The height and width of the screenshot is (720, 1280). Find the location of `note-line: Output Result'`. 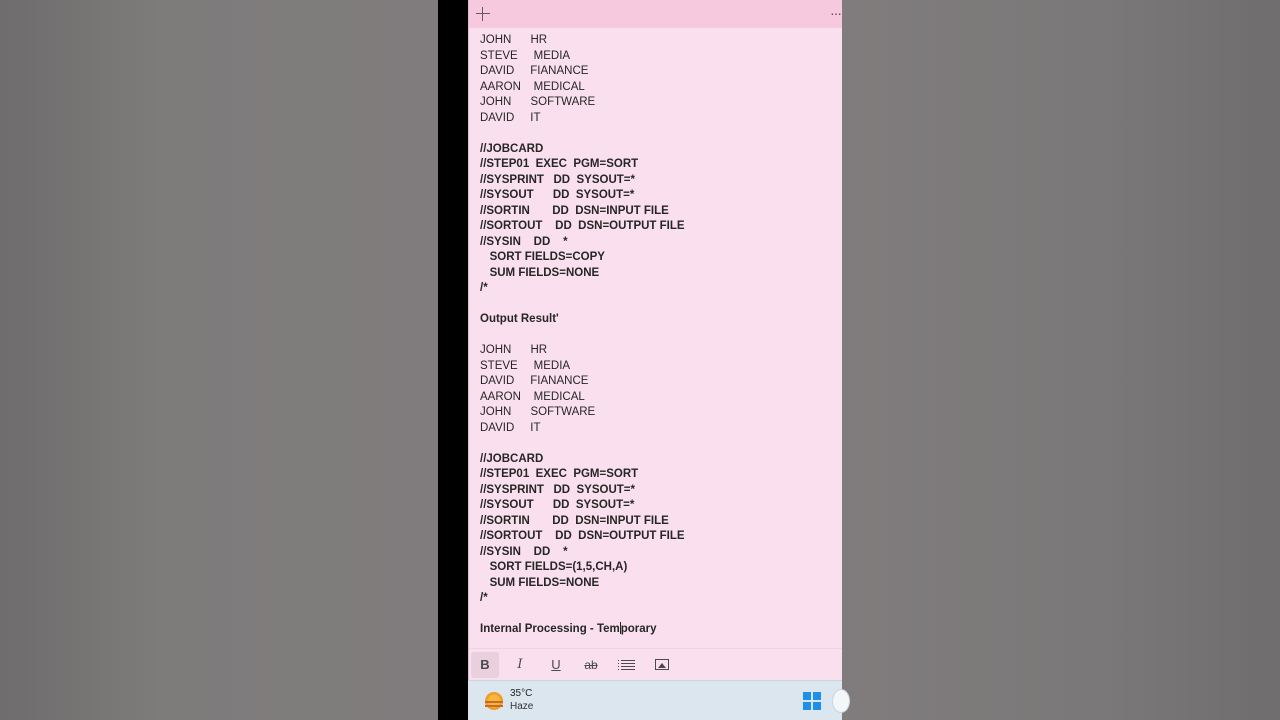

note-line: Output Result' is located at coordinates (519, 319).